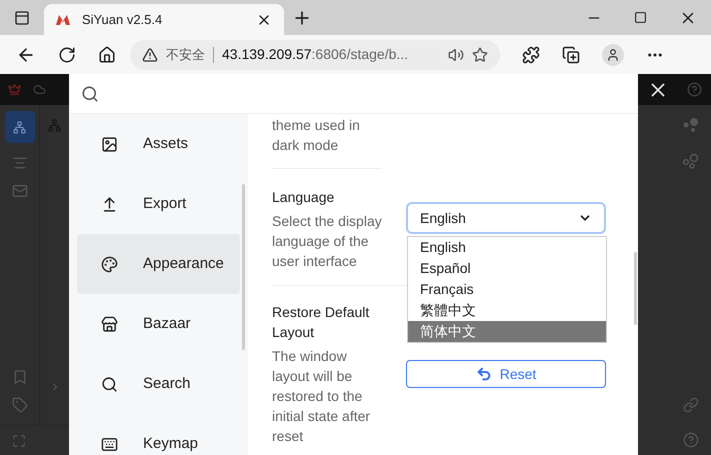 This screenshot has width=711, height=455. I want to click on cloud-icon, so click(39, 89).